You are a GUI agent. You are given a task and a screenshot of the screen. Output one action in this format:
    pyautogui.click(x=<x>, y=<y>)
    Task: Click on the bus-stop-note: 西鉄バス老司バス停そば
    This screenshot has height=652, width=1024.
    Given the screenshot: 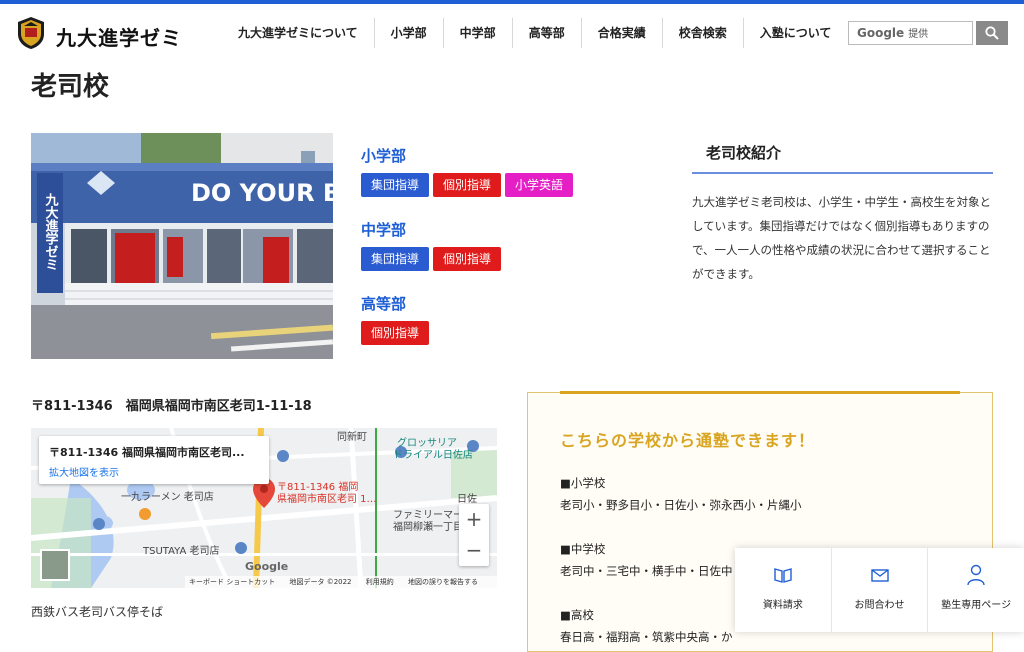 What is the action you would take?
    pyautogui.click(x=97, y=612)
    